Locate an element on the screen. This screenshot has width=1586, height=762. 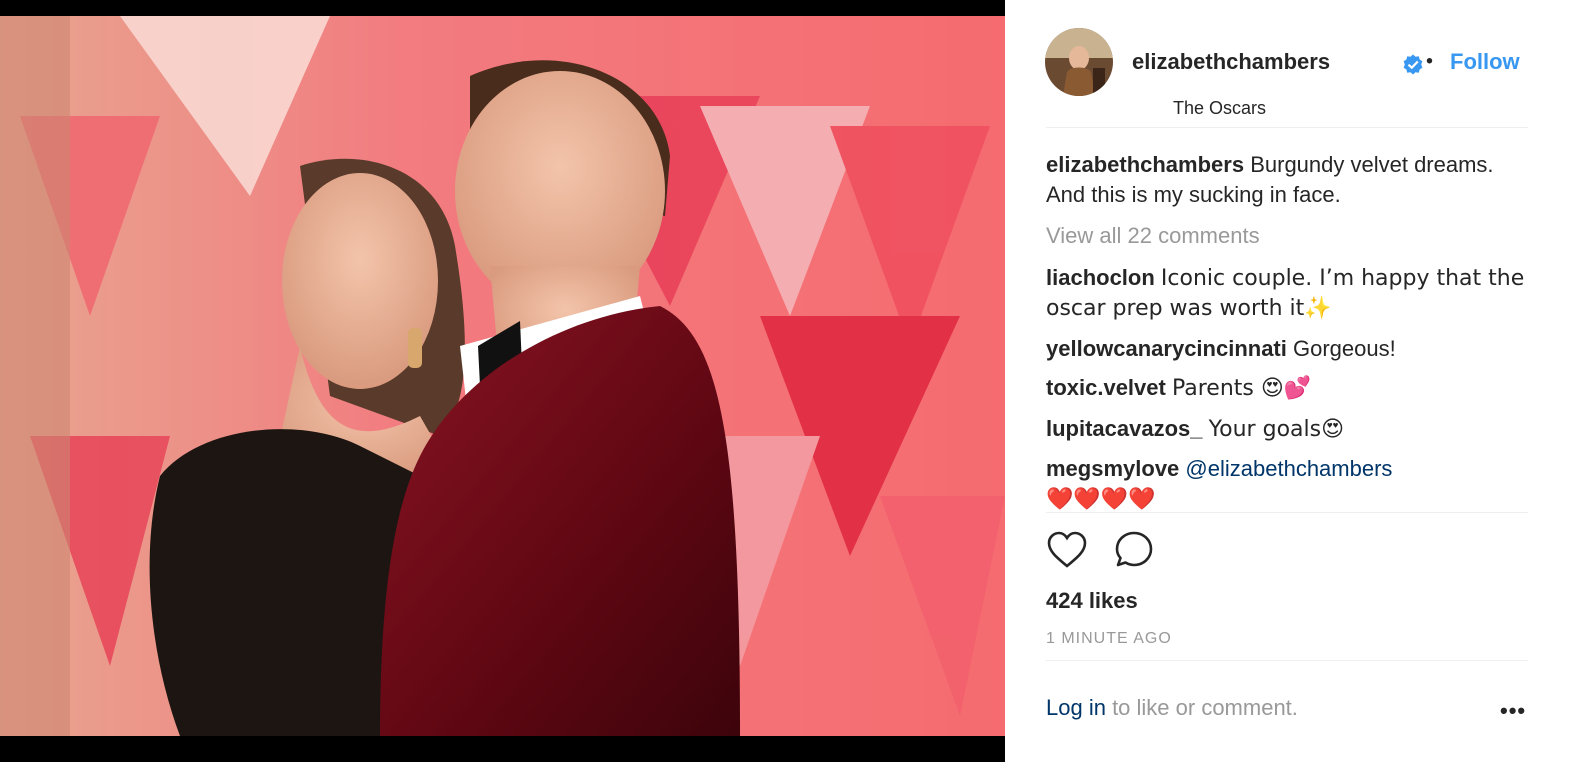
comment-item: yellowcanarycincinnati Gorgeous! is located at coordinates (1287, 349).